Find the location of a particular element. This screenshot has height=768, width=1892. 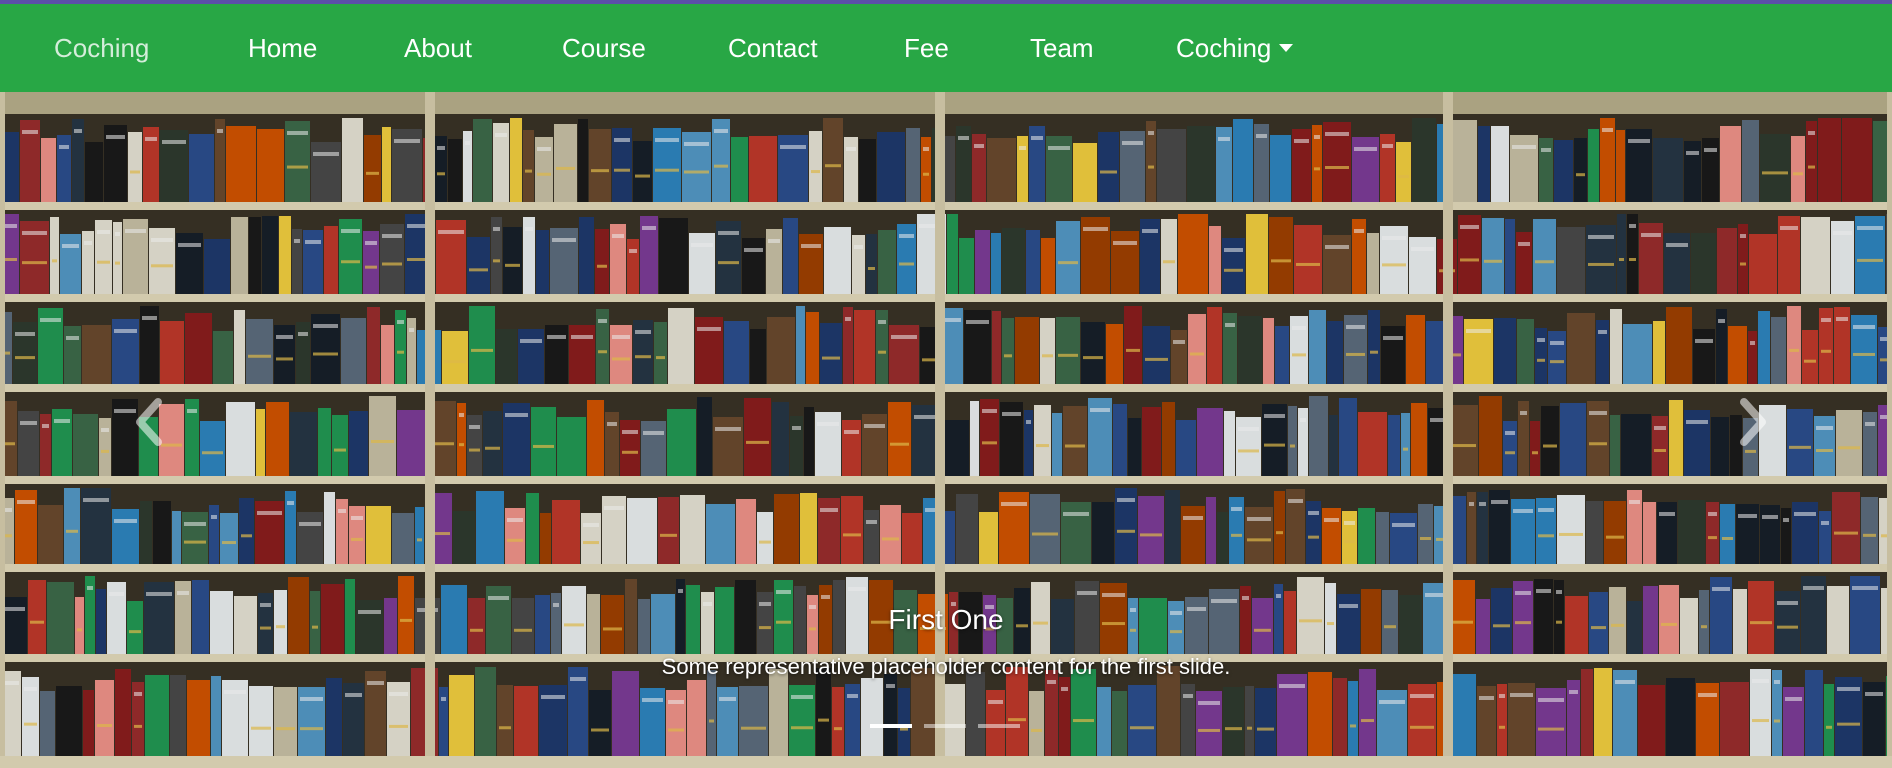

slide-title: First One is located at coordinates (946, 619).